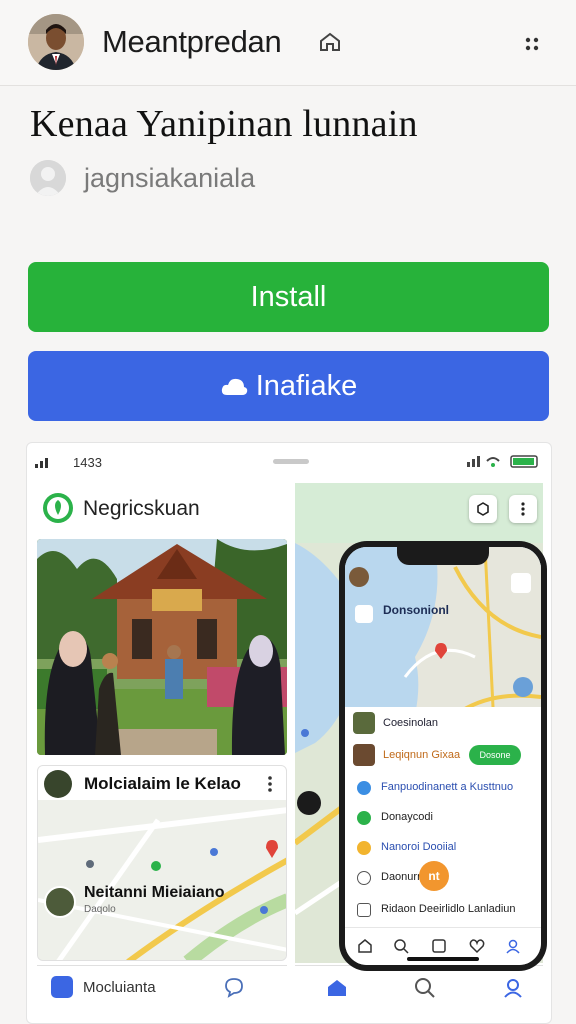 Image resolution: width=576 pixels, height=1024 pixels. What do you see at coordinates (443, 556) in the screenshot?
I see `phone-notch` at bounding box center [443, 556].